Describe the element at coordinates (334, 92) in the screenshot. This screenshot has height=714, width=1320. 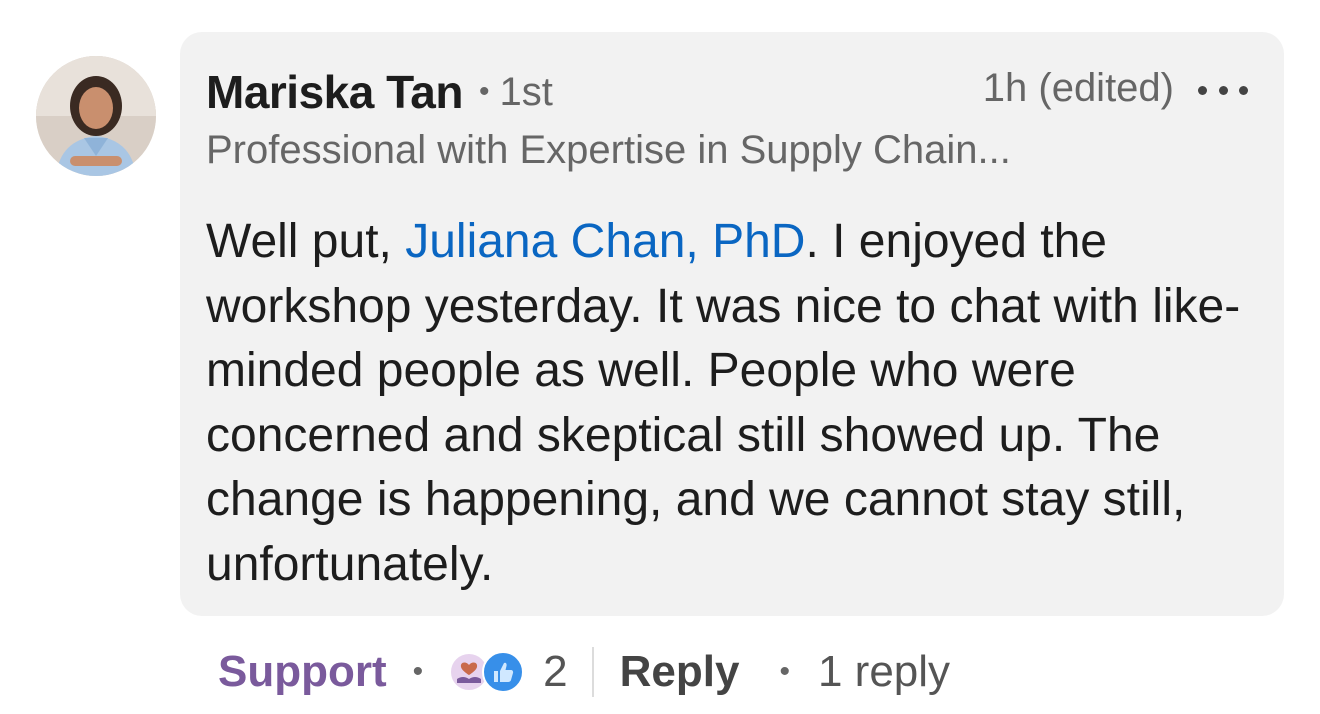
I see `author-name: Mariska Tan` at that location.